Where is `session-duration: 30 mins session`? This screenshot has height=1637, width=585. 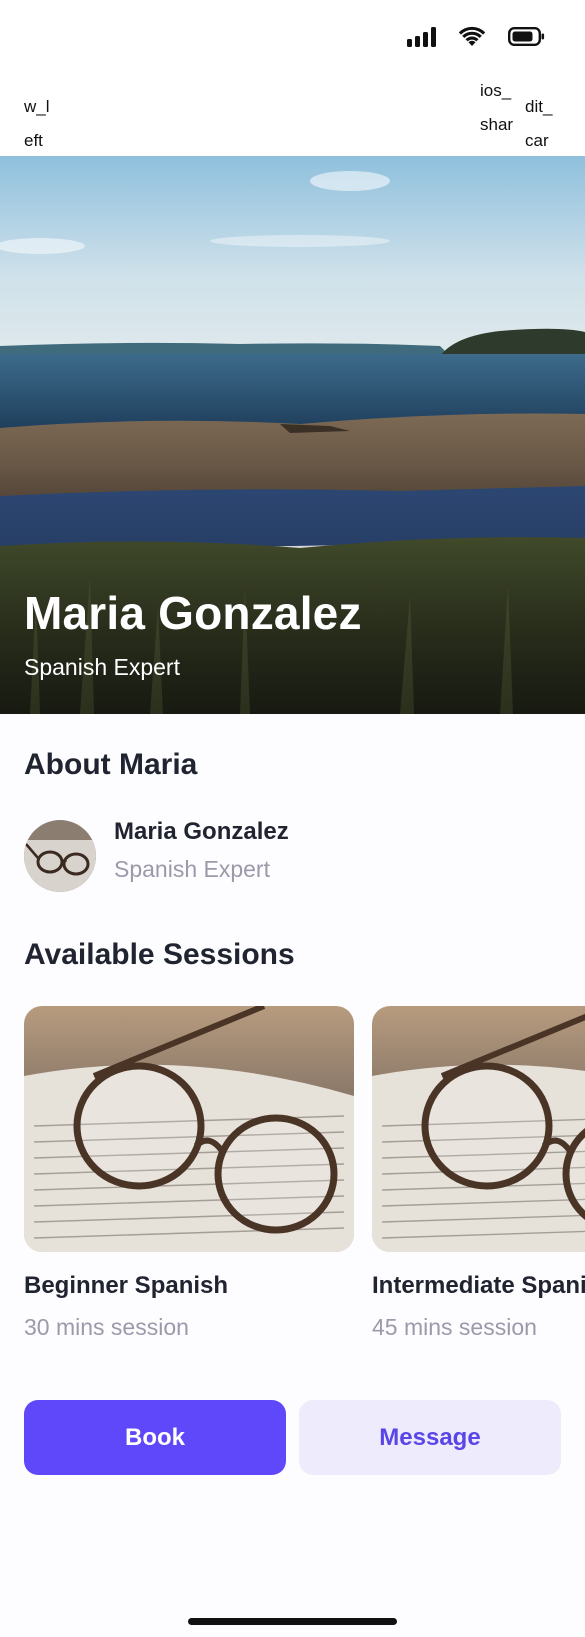 session-duration: 30 mins session is located at coordinates (106, 1327).